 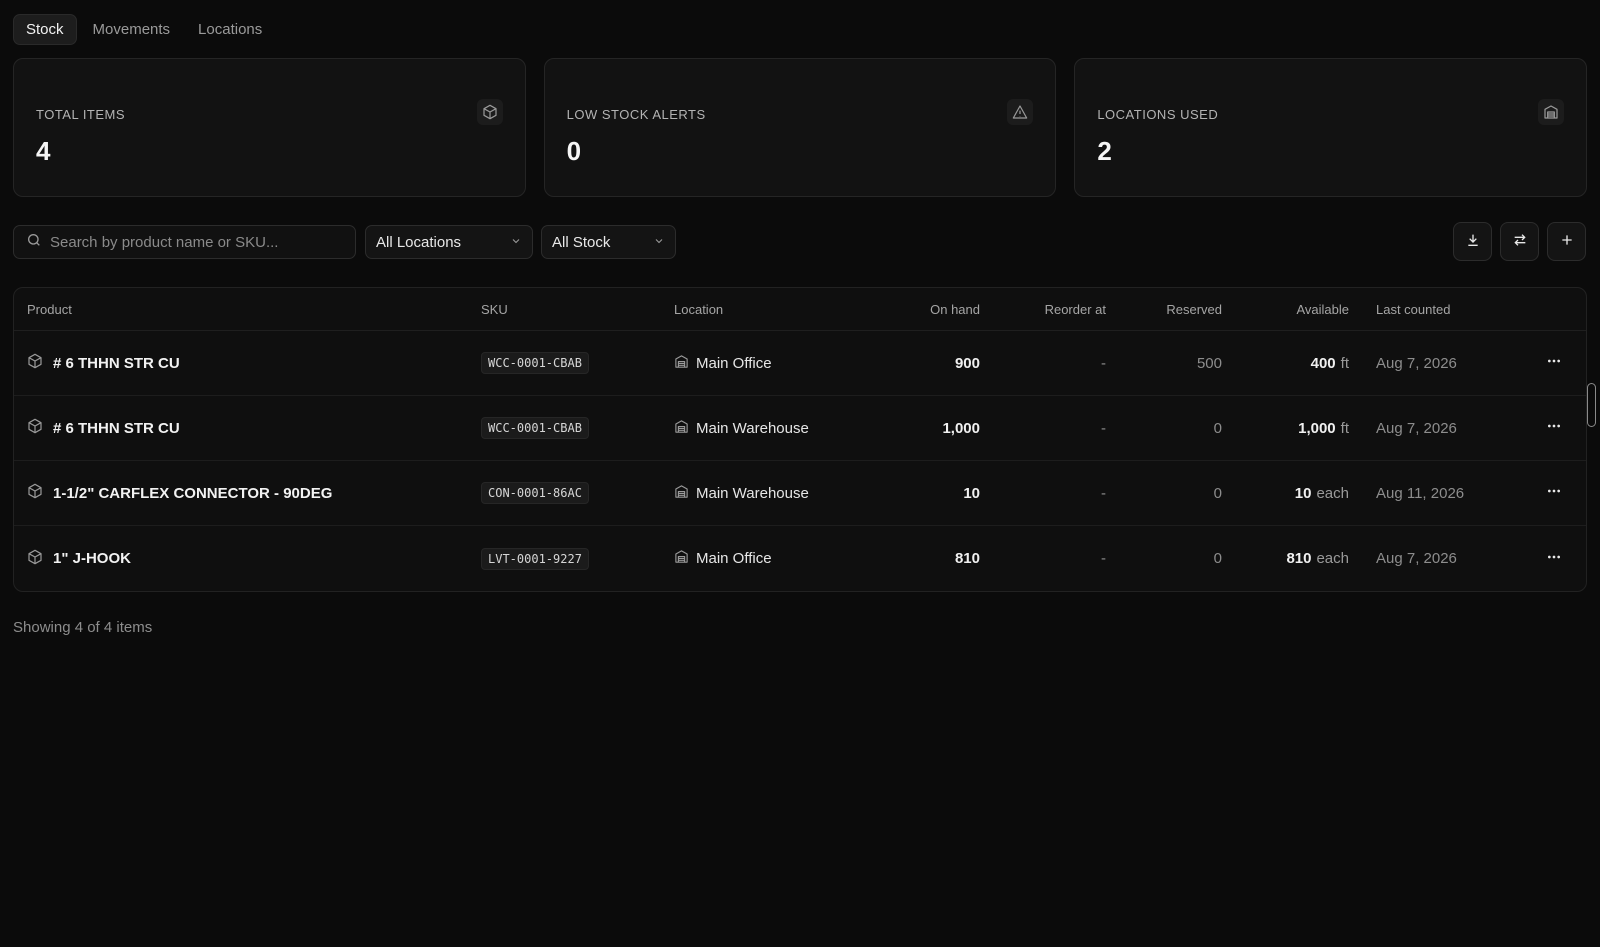 What do you see at coordinates (1591, 405) in the screenshot?
I see `scrollbar-thumb` at bounding box center [1591, 405].